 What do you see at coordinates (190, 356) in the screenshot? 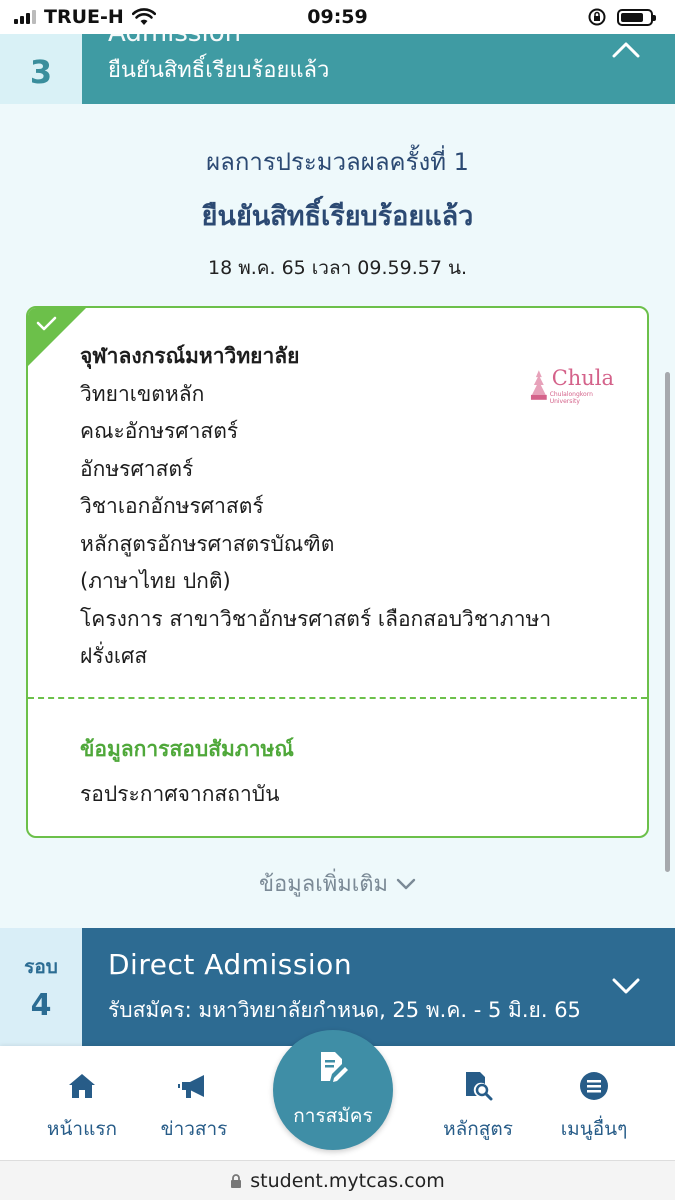
I see `university-name: จุฬาลงกรณ์มหาวิทยาลัย` at bounding box center [190, 356].